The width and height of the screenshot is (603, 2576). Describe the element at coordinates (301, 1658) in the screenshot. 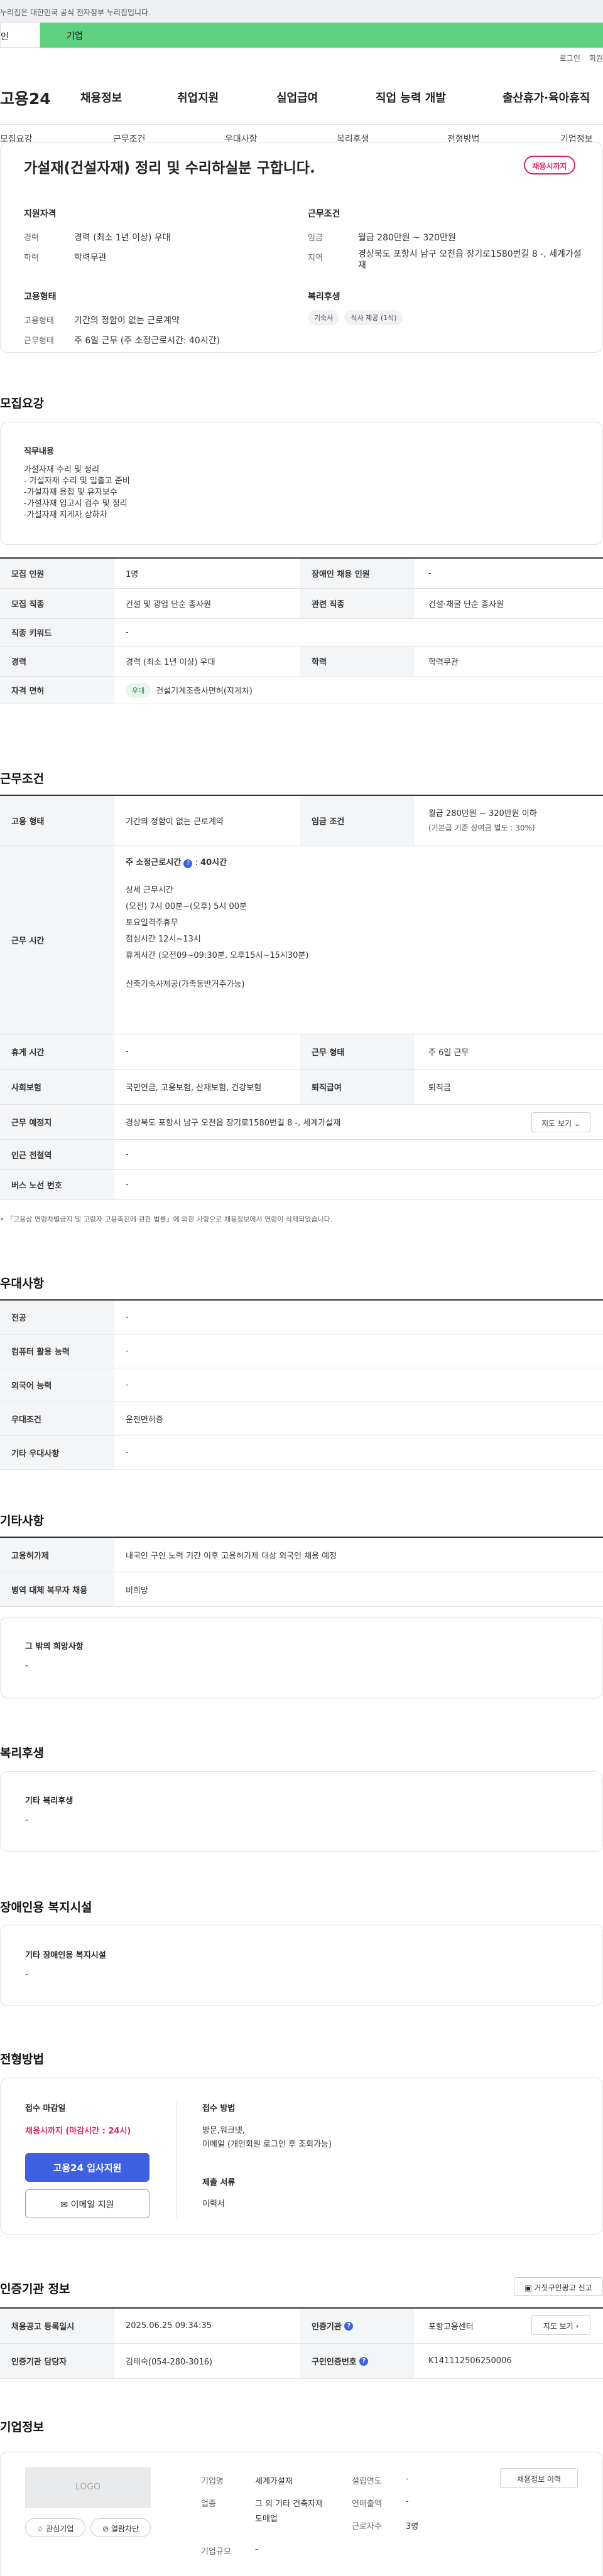

I see `hope-box` at that location.